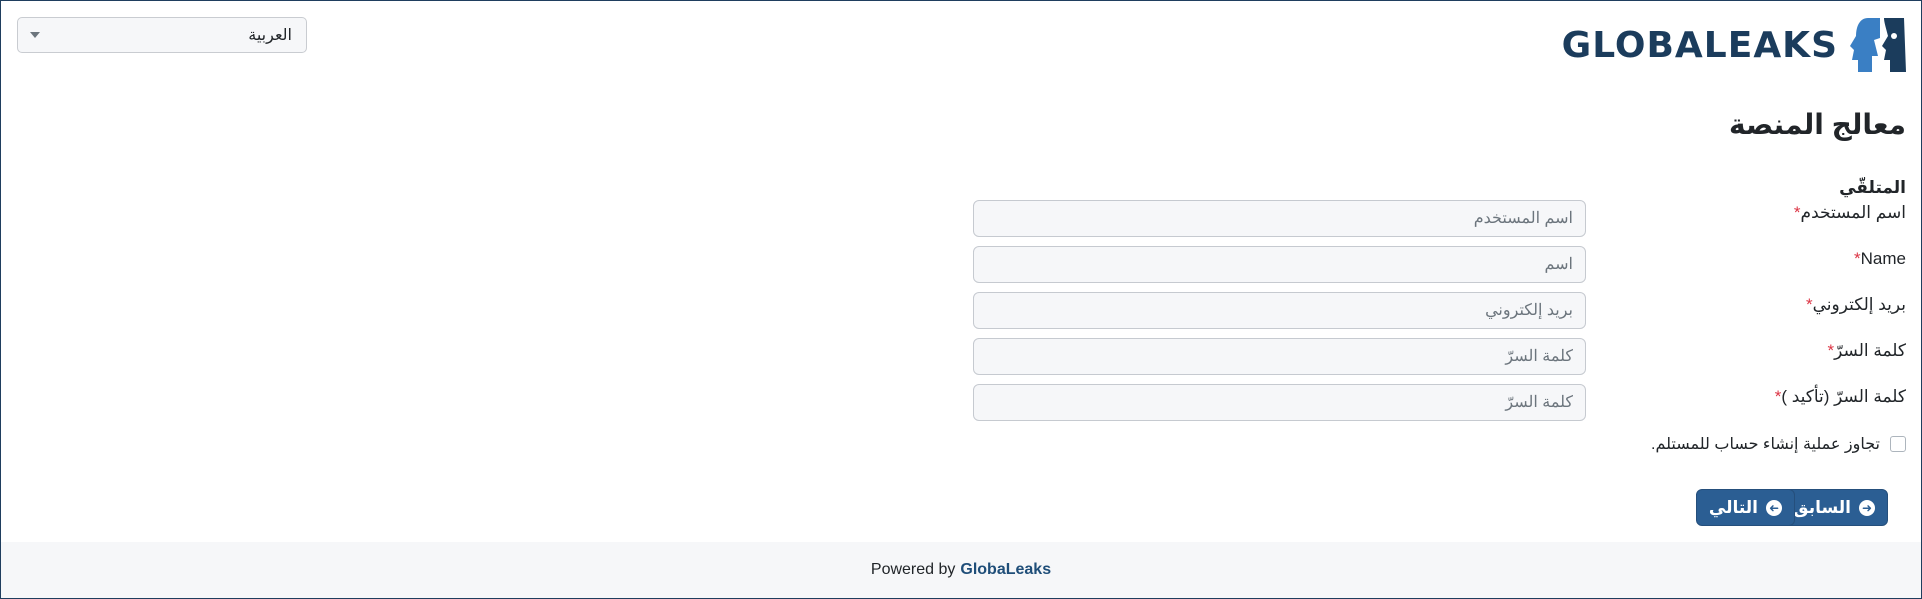  Describe the element at coordinates (1849, 212) in the screenshot. I see `username-label: اسم المستخدم*` at that location.